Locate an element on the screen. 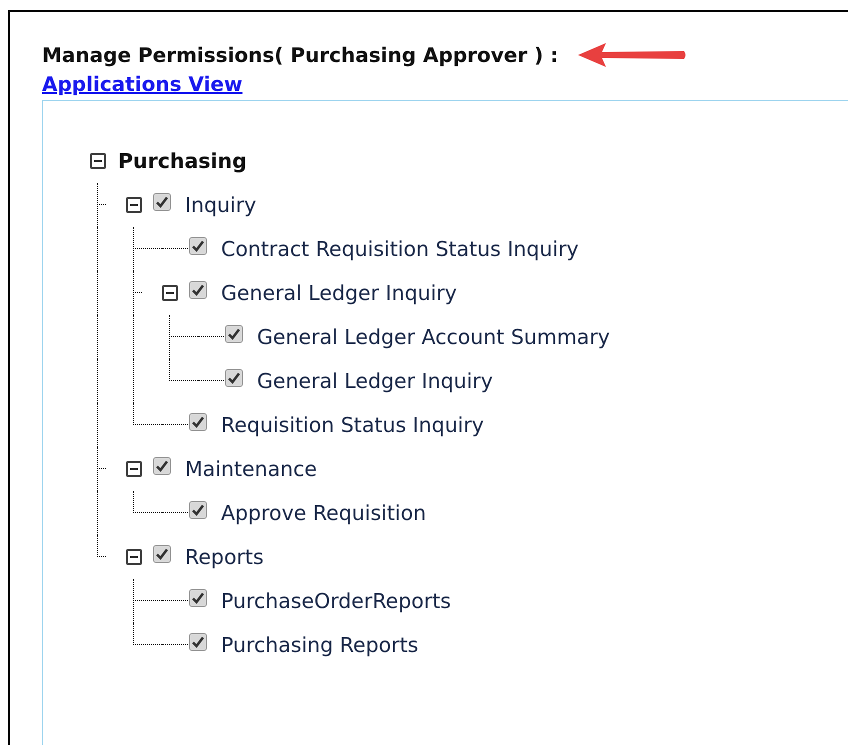  tree-item-label: Contract Requisition Status Inquiry is located at coordinates (400, 249).